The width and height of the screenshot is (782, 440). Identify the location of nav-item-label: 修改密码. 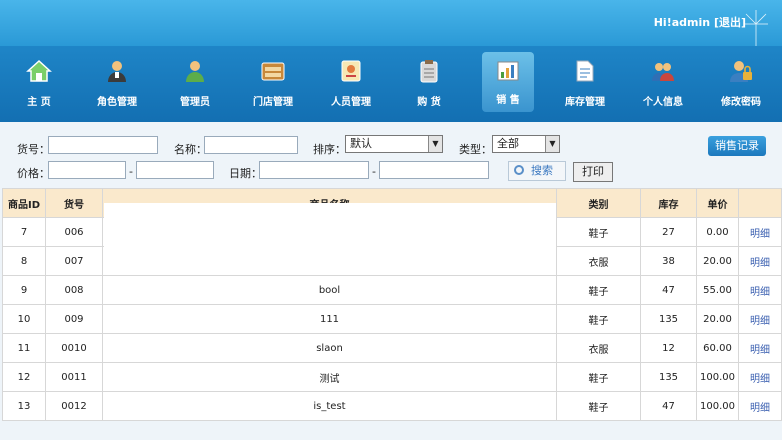
(741, 102).